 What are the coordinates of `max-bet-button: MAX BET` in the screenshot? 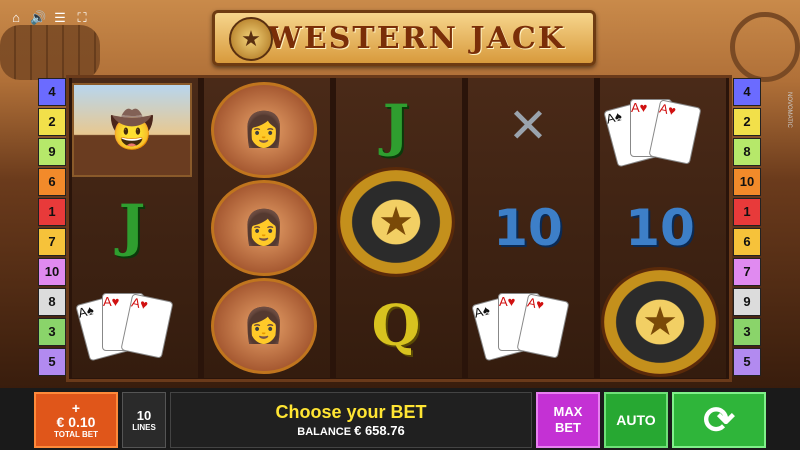 It's located at (568, 420).